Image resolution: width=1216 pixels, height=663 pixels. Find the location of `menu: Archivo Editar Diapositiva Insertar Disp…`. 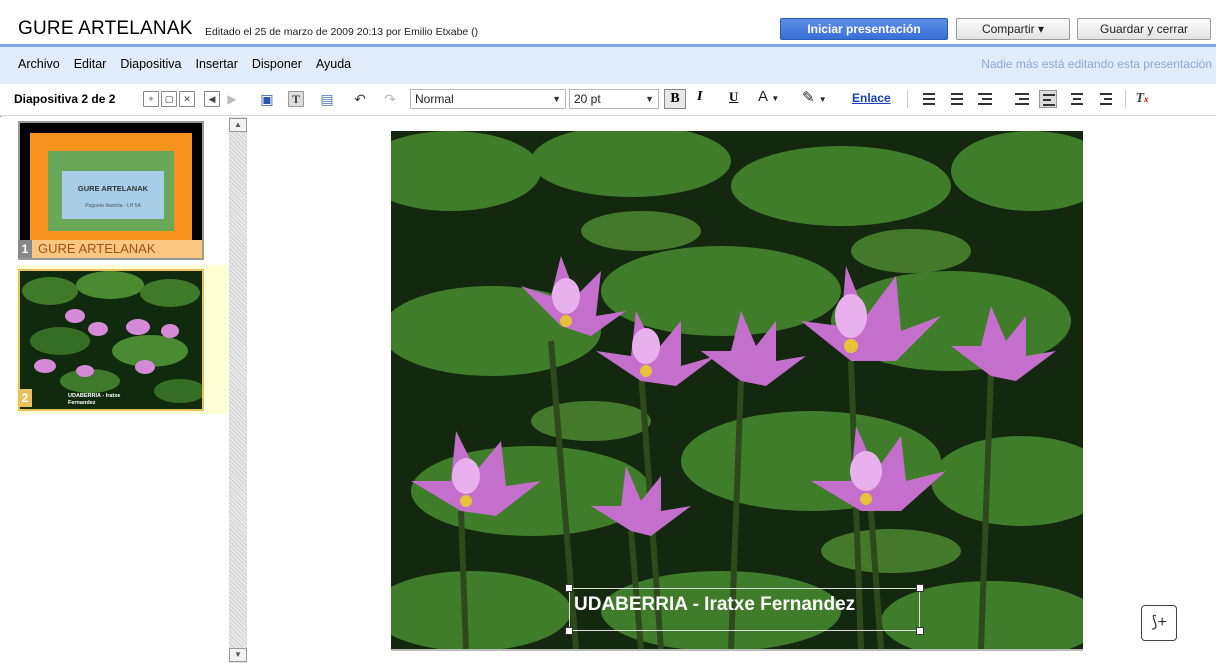

menu: Archivo Editar Diapositiva Insertar Disp… is located at coordinates (191, 64).